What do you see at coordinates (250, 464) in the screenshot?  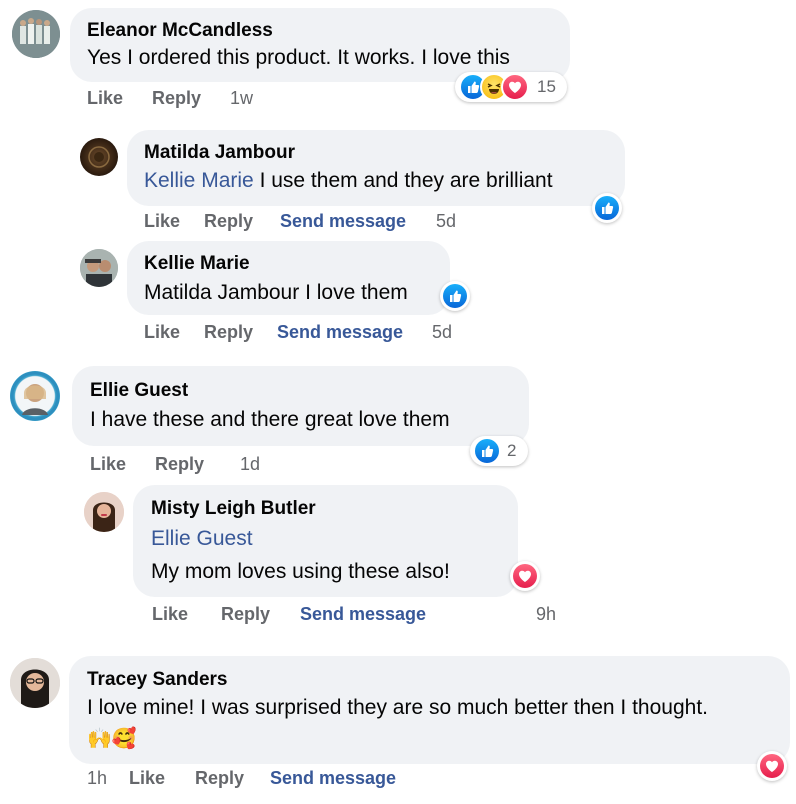 I see `comment-time: 1d` at bounding box center [250, 464].